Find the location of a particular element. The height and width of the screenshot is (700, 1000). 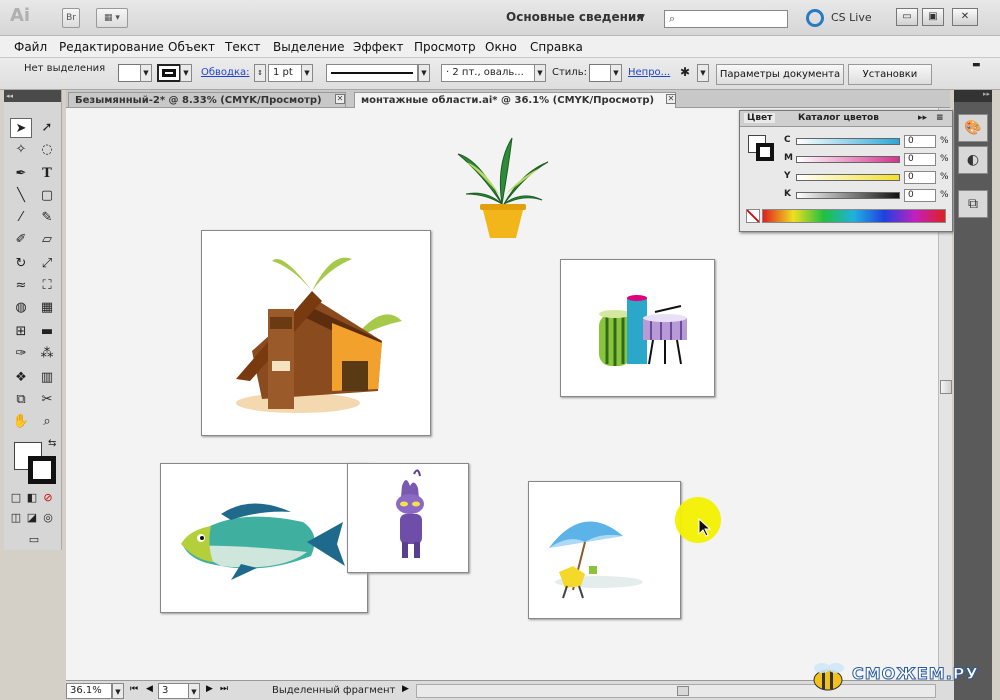

free-transform-tool-icon: ⛶ is located at coordinates (47, 286).